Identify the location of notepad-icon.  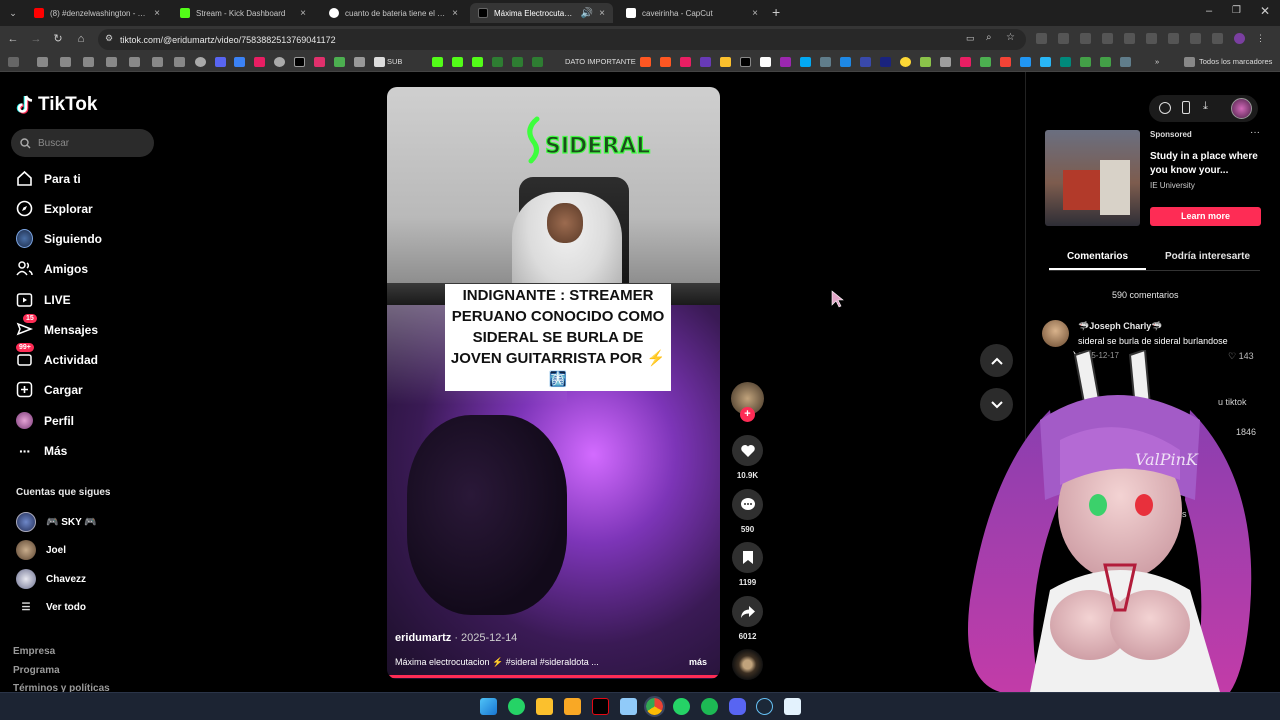
(792, 706).